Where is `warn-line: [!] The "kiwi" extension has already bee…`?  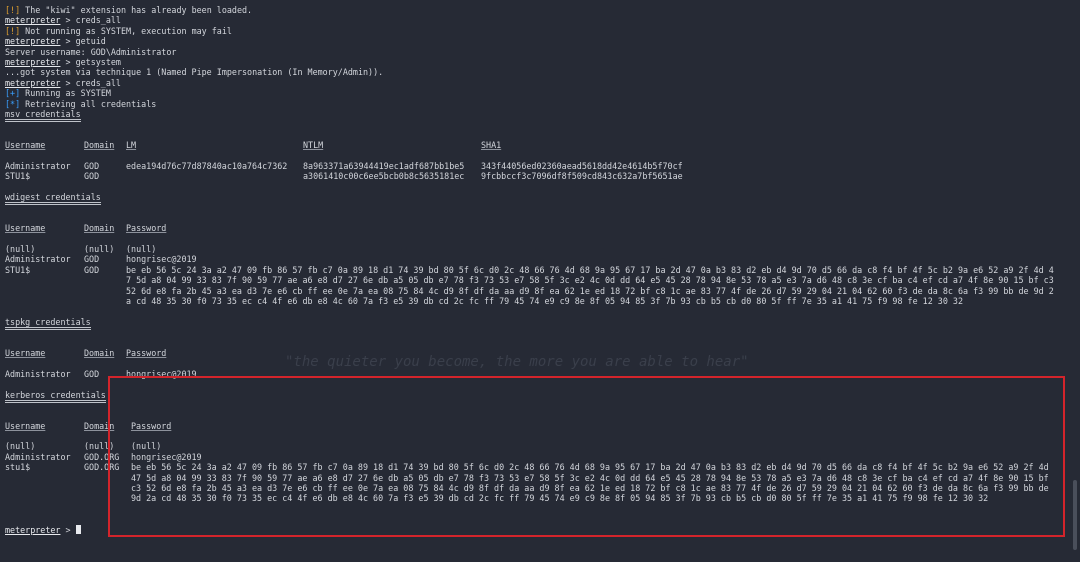 warn-line: [!] The "kiwi" extension has already bee… is located at coordinates (537, 10).